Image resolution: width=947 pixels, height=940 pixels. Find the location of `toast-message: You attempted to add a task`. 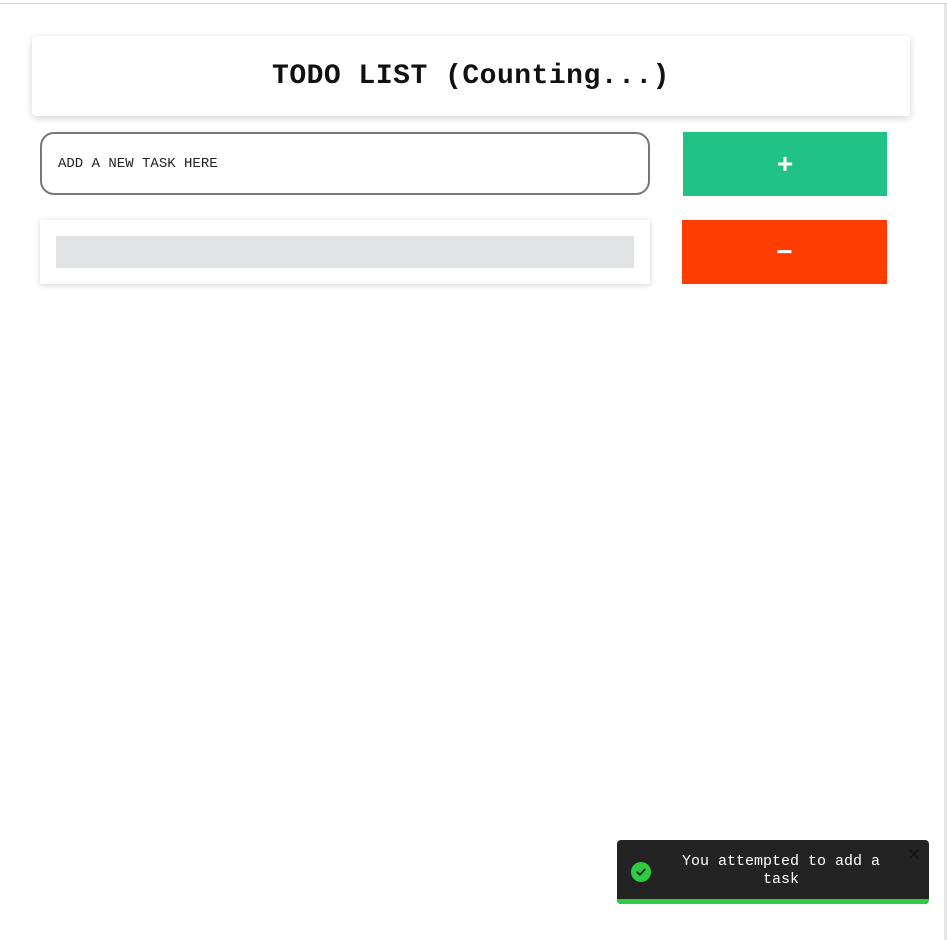

toast-message: You attempted to add a task is located at coordinates (781, 870).